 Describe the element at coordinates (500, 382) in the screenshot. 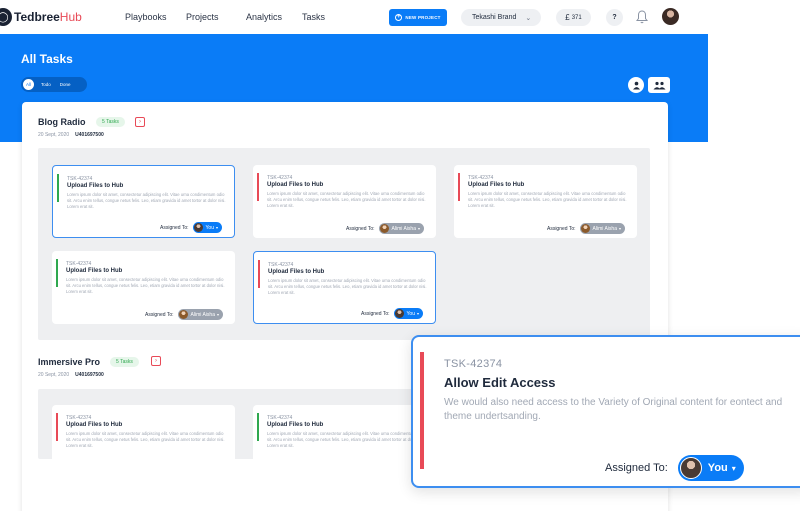

I see `task-title: Allow Edit Access` at that location.